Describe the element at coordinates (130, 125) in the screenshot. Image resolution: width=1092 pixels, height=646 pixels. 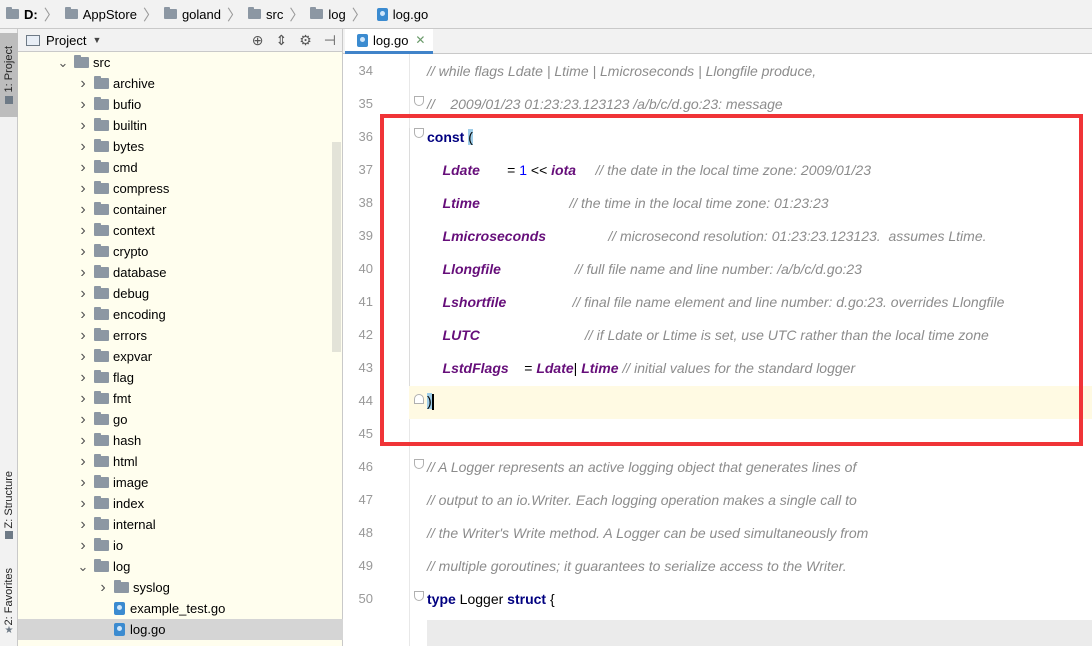
I see `tree-item-label: builtin` at that location.